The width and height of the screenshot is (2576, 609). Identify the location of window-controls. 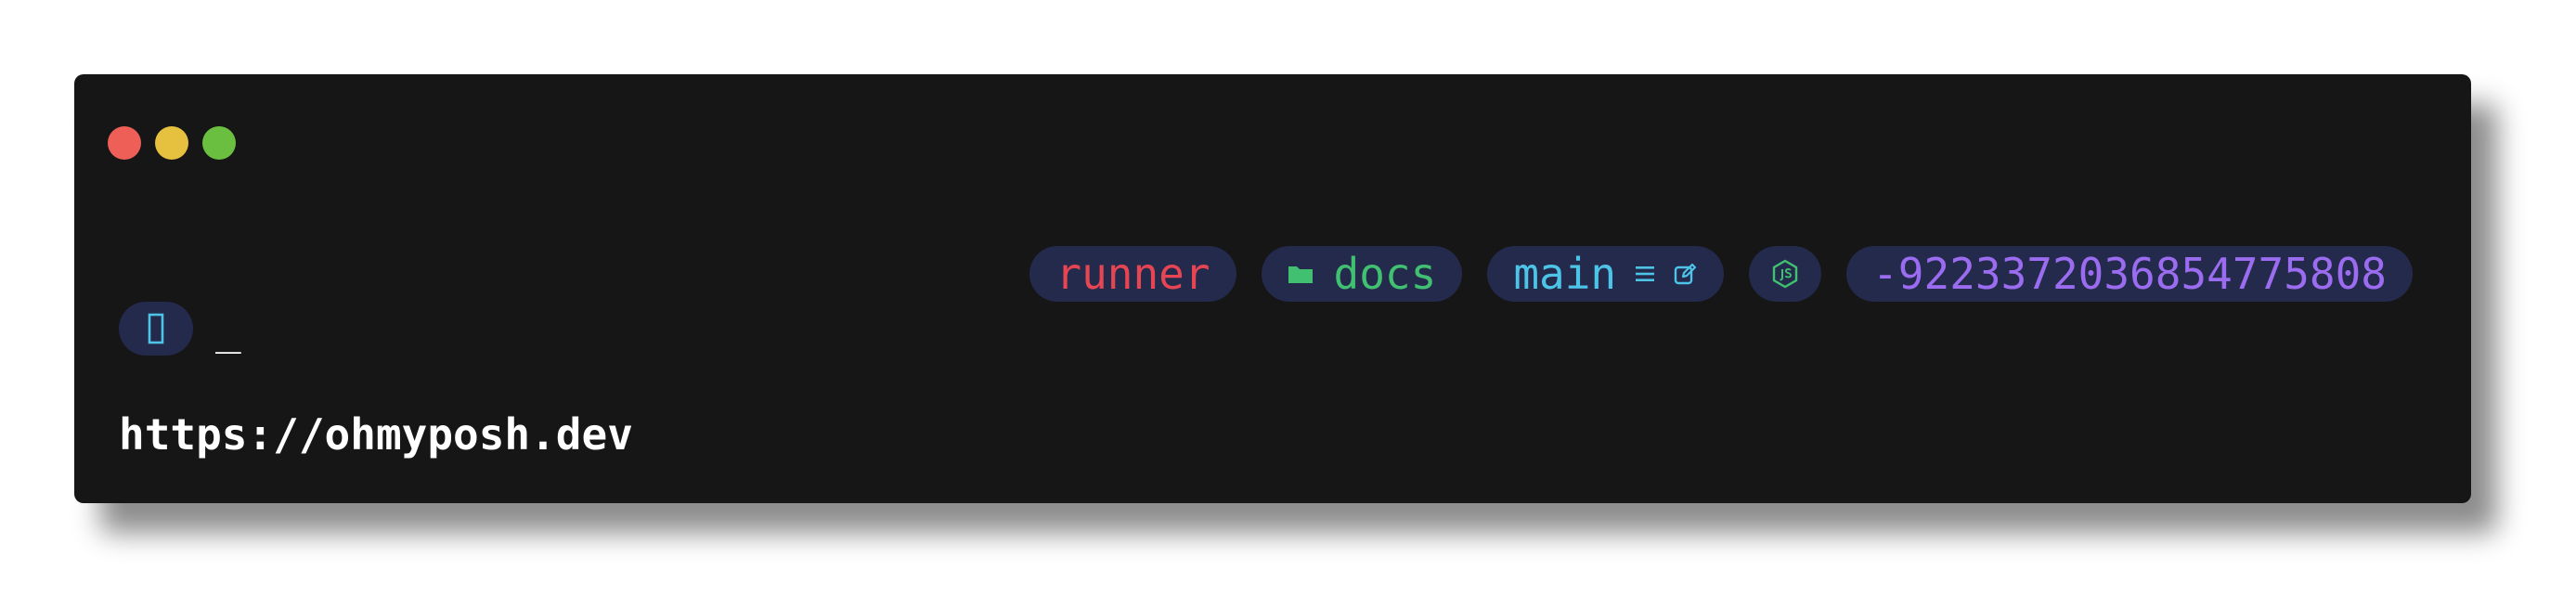
(172, 143).